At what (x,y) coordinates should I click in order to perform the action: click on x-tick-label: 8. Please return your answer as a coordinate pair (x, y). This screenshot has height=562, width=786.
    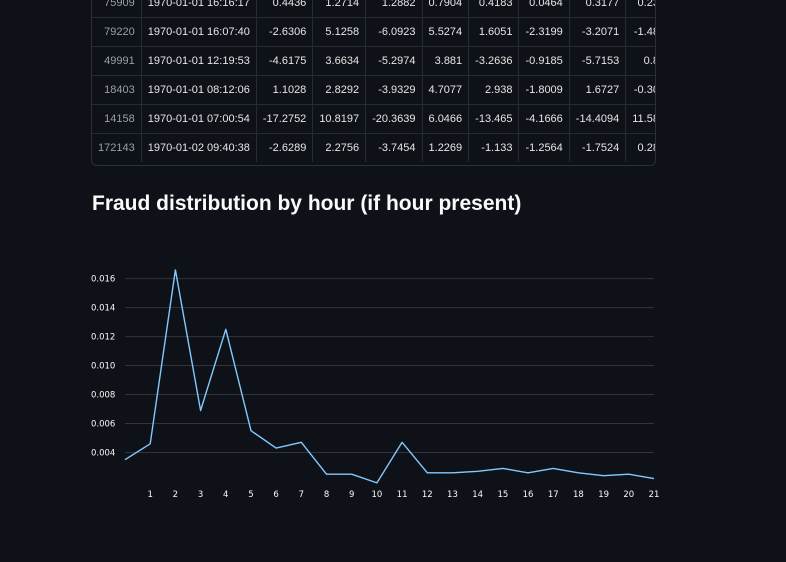
    Looking at the image, I should click on (326, 495).